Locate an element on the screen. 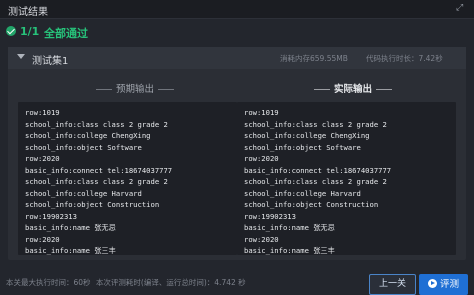 The image size is (474, 295). check-circle-icon is located at coordinates (11, 31).